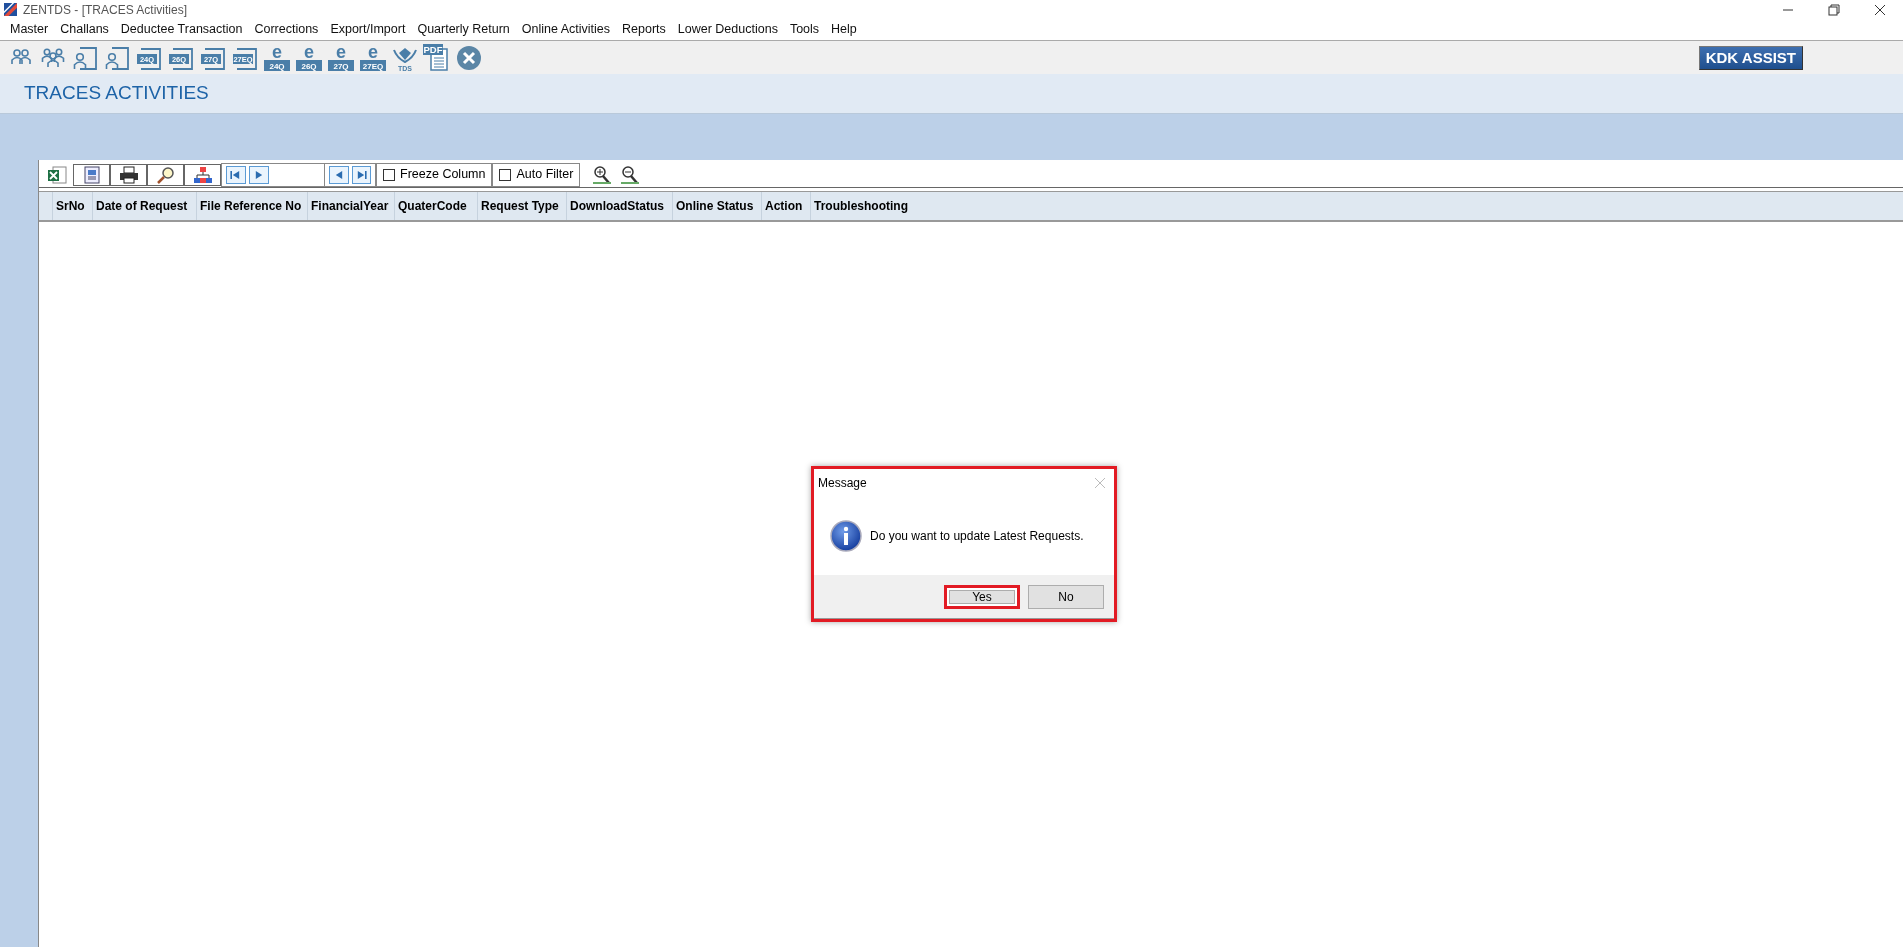 Image resolution: width=1903 pixels, height=947 pixels. Describe the element at coordinates (84, 29) in the screenshot. I see `menu-item: Challans` at that location.